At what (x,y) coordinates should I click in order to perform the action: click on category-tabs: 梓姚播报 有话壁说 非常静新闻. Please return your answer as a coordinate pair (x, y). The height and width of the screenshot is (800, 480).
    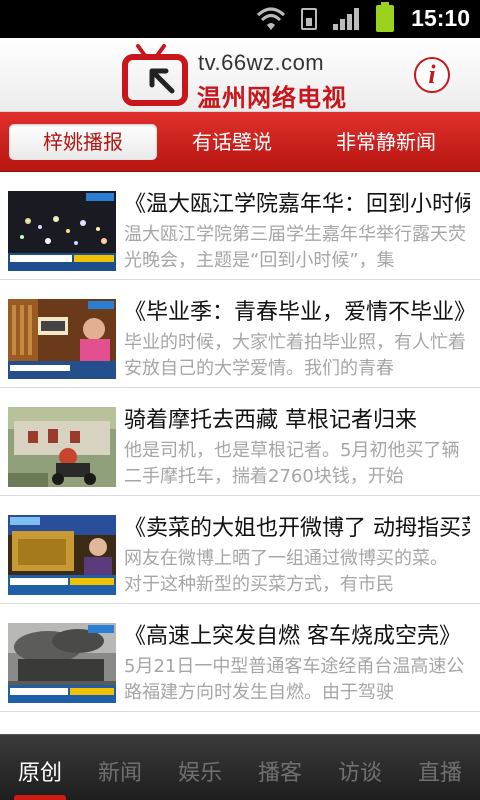
    Looking at the image, I should click on (240, 142).